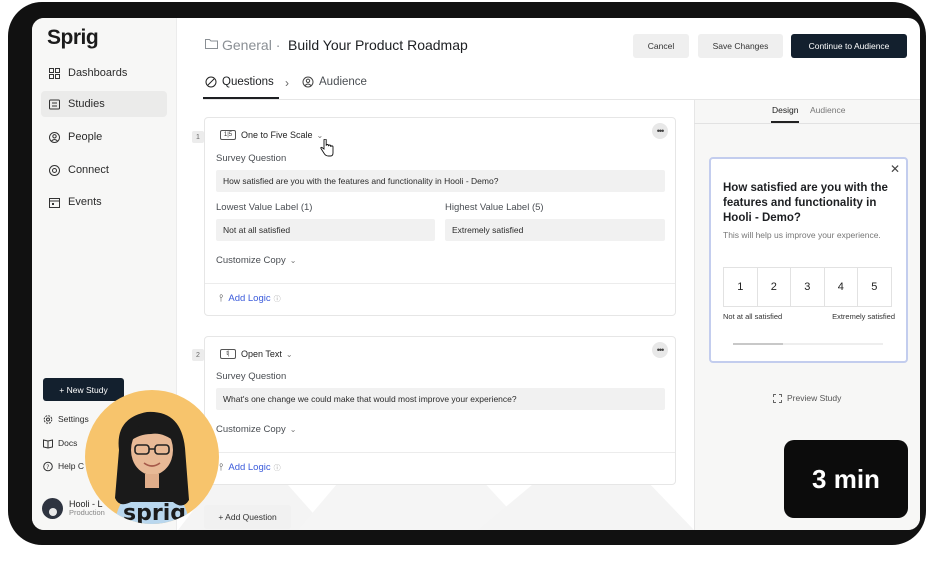 The height and width of the screenshot is (567, 935). Describe the element at coordinates (198, 137) in the screenshot. I see `question-number: 1` at that location.